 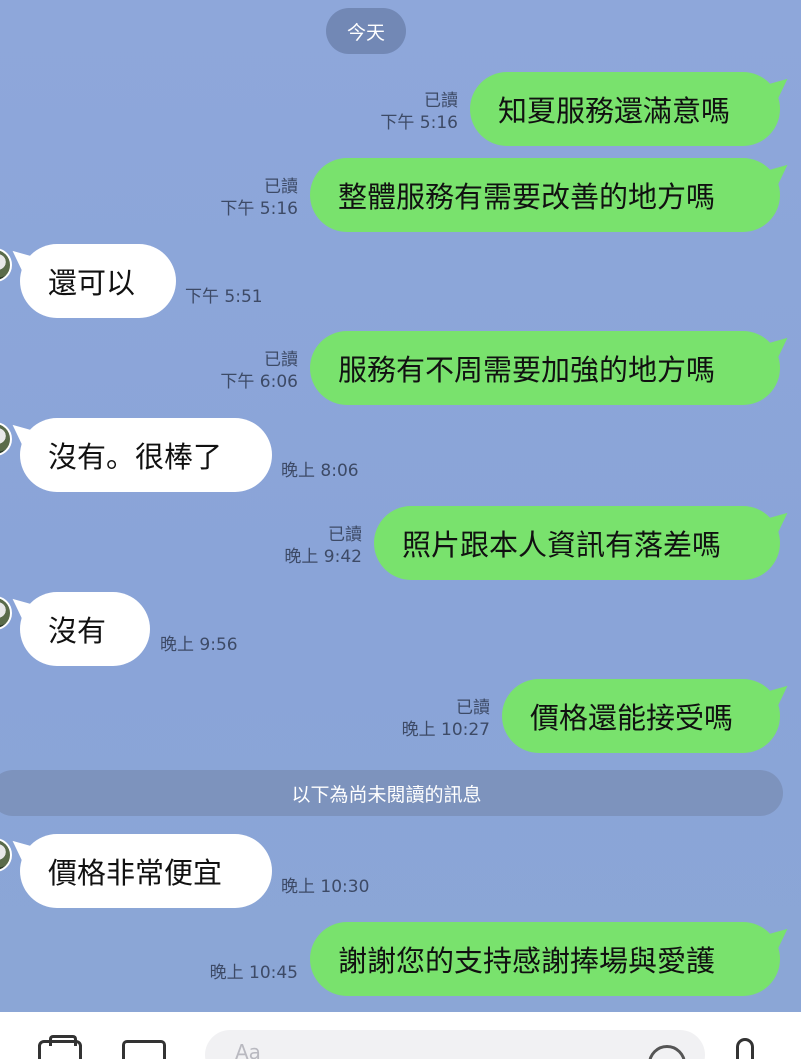 What do you see at coordinates (562, 545) in the screenshot?
I see `message-text: 照片跟本人資訊有落差嗎` at bounding box center [562, 545].